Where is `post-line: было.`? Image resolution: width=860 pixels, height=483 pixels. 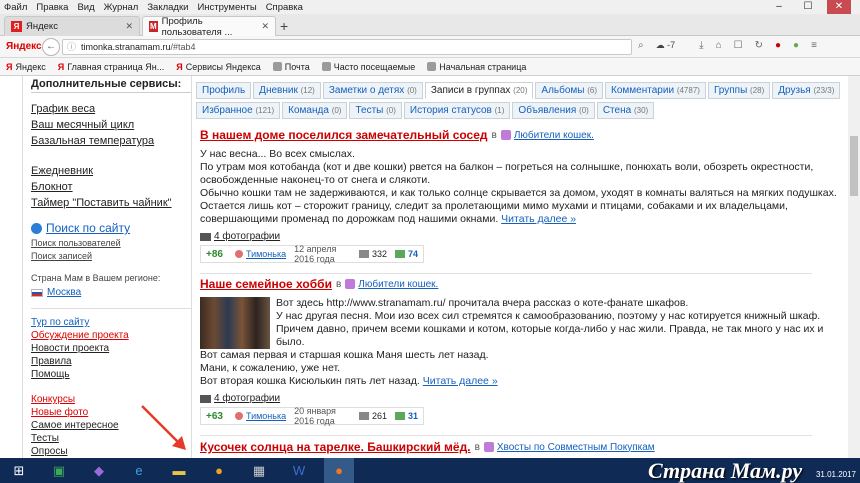 post-line: было. is located at coordinates (290, 342).